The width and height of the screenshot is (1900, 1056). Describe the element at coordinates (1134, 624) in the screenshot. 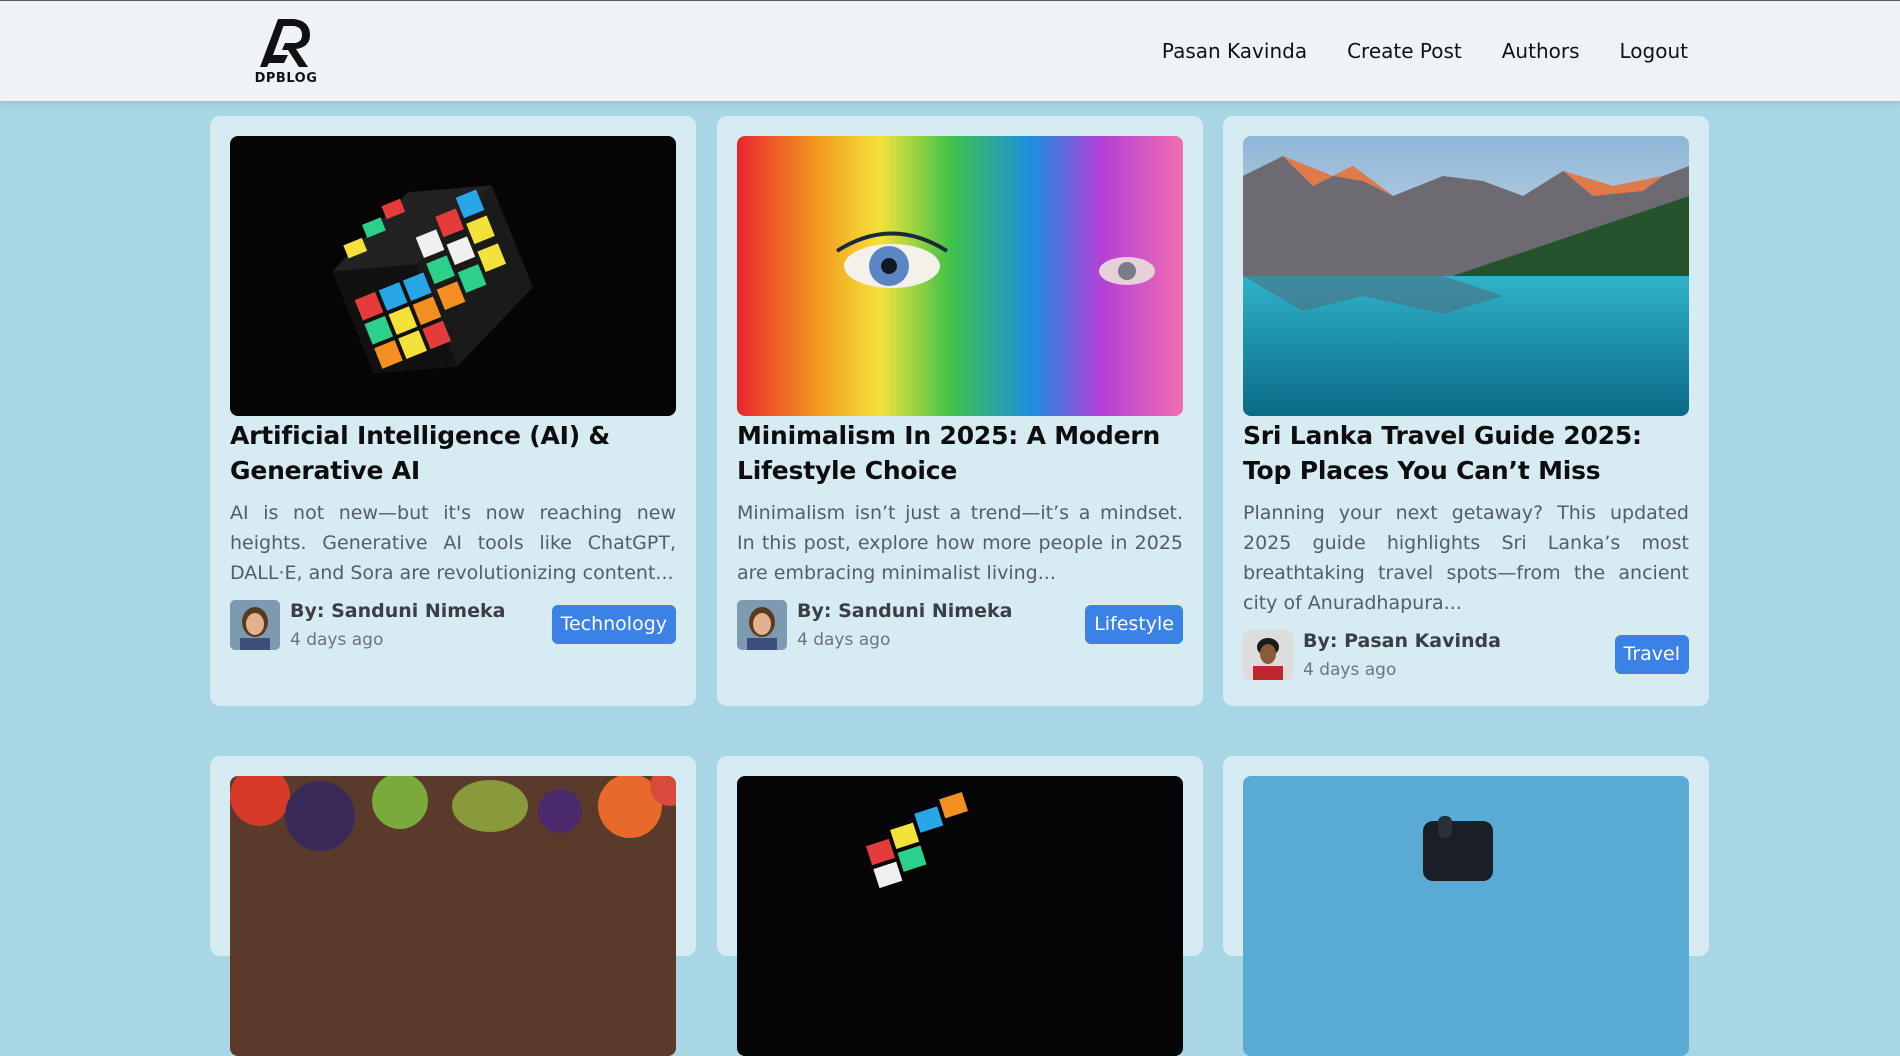

I see `category-badge: Lifestyle` at that location.